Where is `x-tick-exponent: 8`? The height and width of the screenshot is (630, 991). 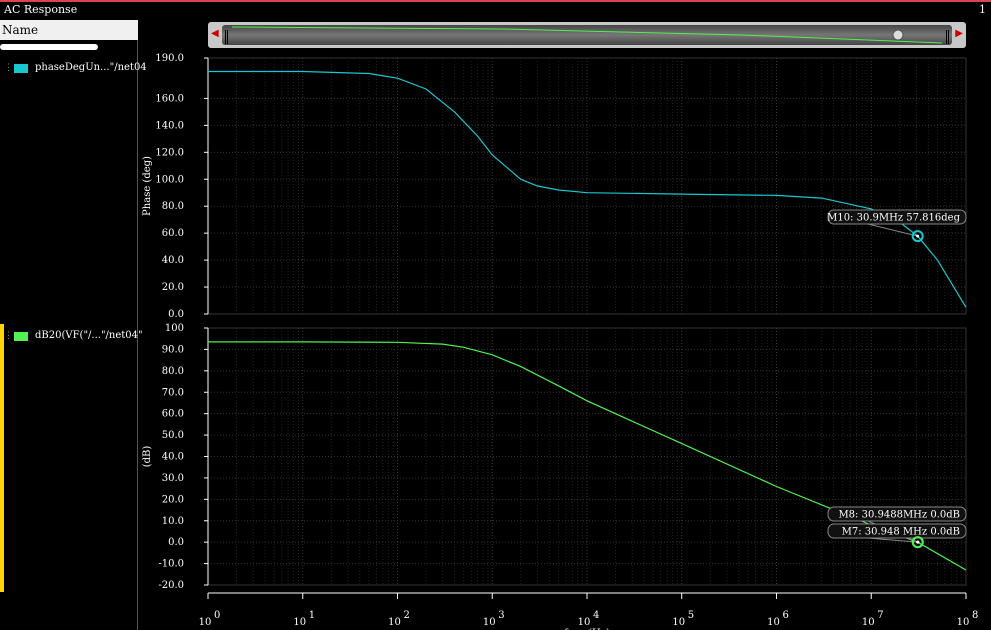 x-tick-exponent: 8 is located at coordinates (975, 615).